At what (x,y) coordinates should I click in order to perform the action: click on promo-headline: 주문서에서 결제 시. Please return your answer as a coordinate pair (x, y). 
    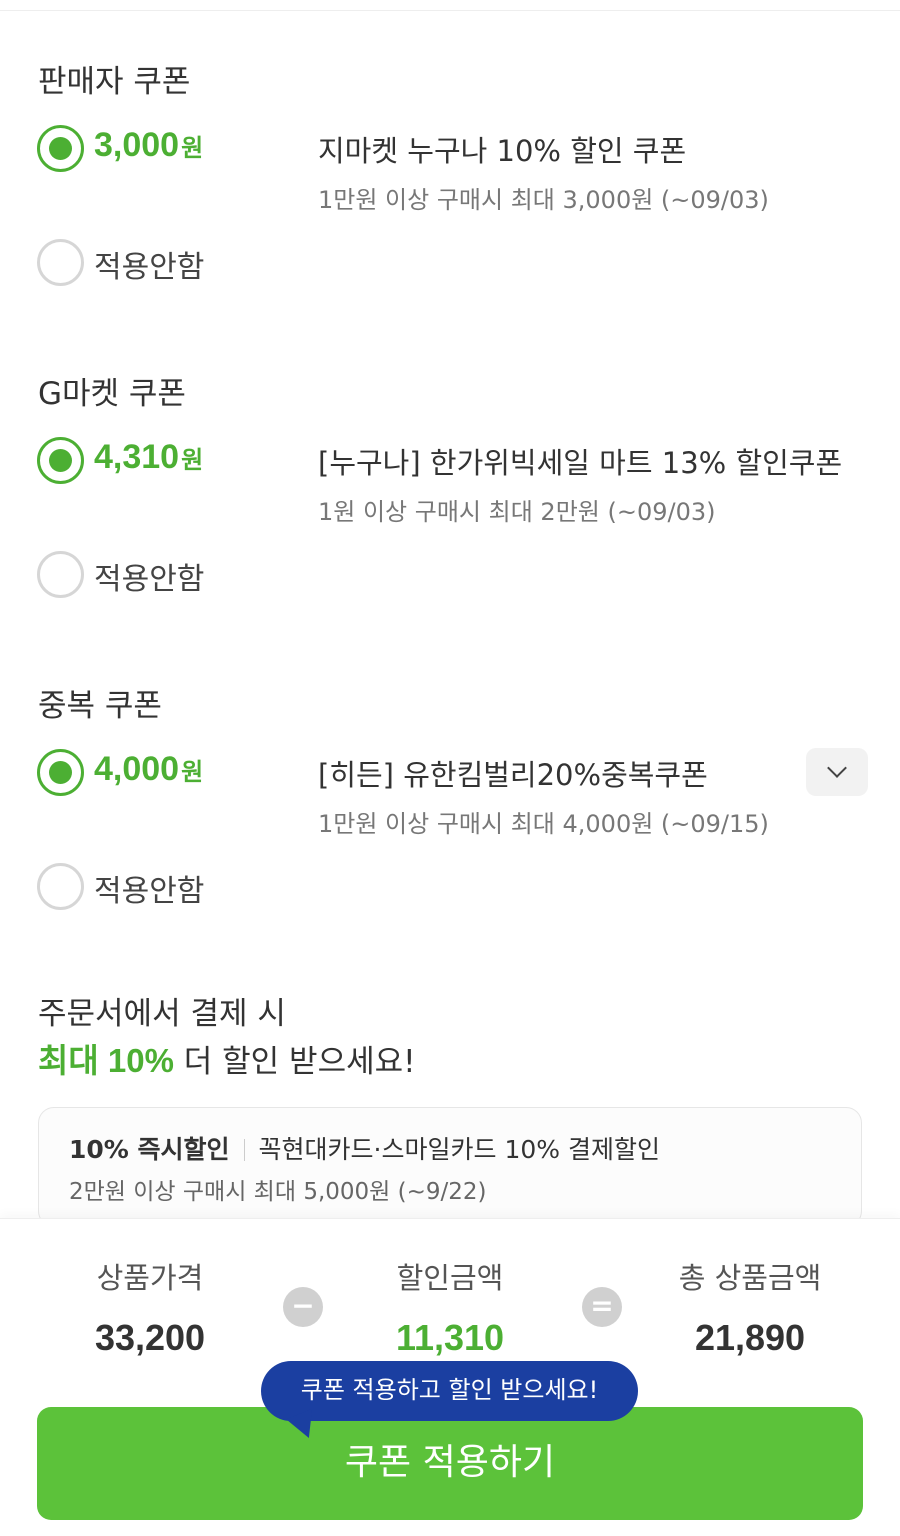
    Looking at the image, I should click on (162, 1014).